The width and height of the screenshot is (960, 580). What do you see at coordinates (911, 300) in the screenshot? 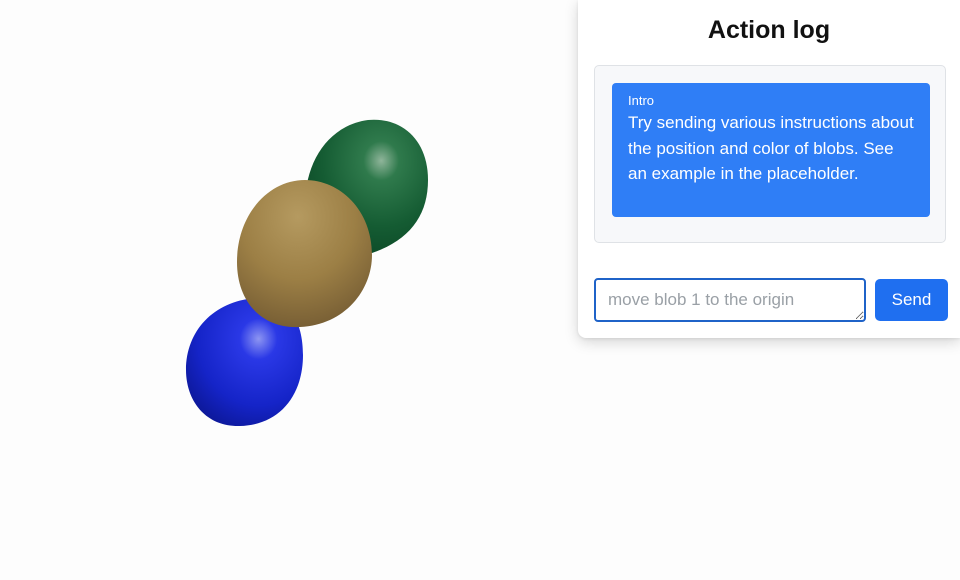
I see `send-button: Send` at bounding box center [911, 300].